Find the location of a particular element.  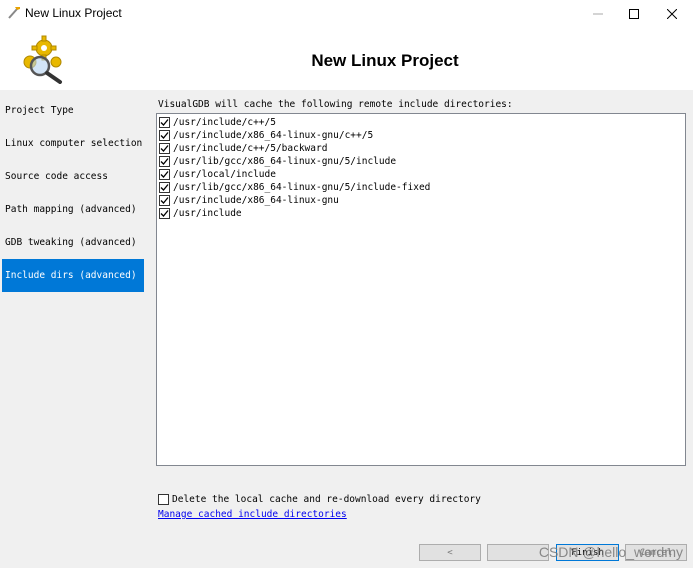

wizard-footer: < Finish Cancel is located at coordinates (421, 547).